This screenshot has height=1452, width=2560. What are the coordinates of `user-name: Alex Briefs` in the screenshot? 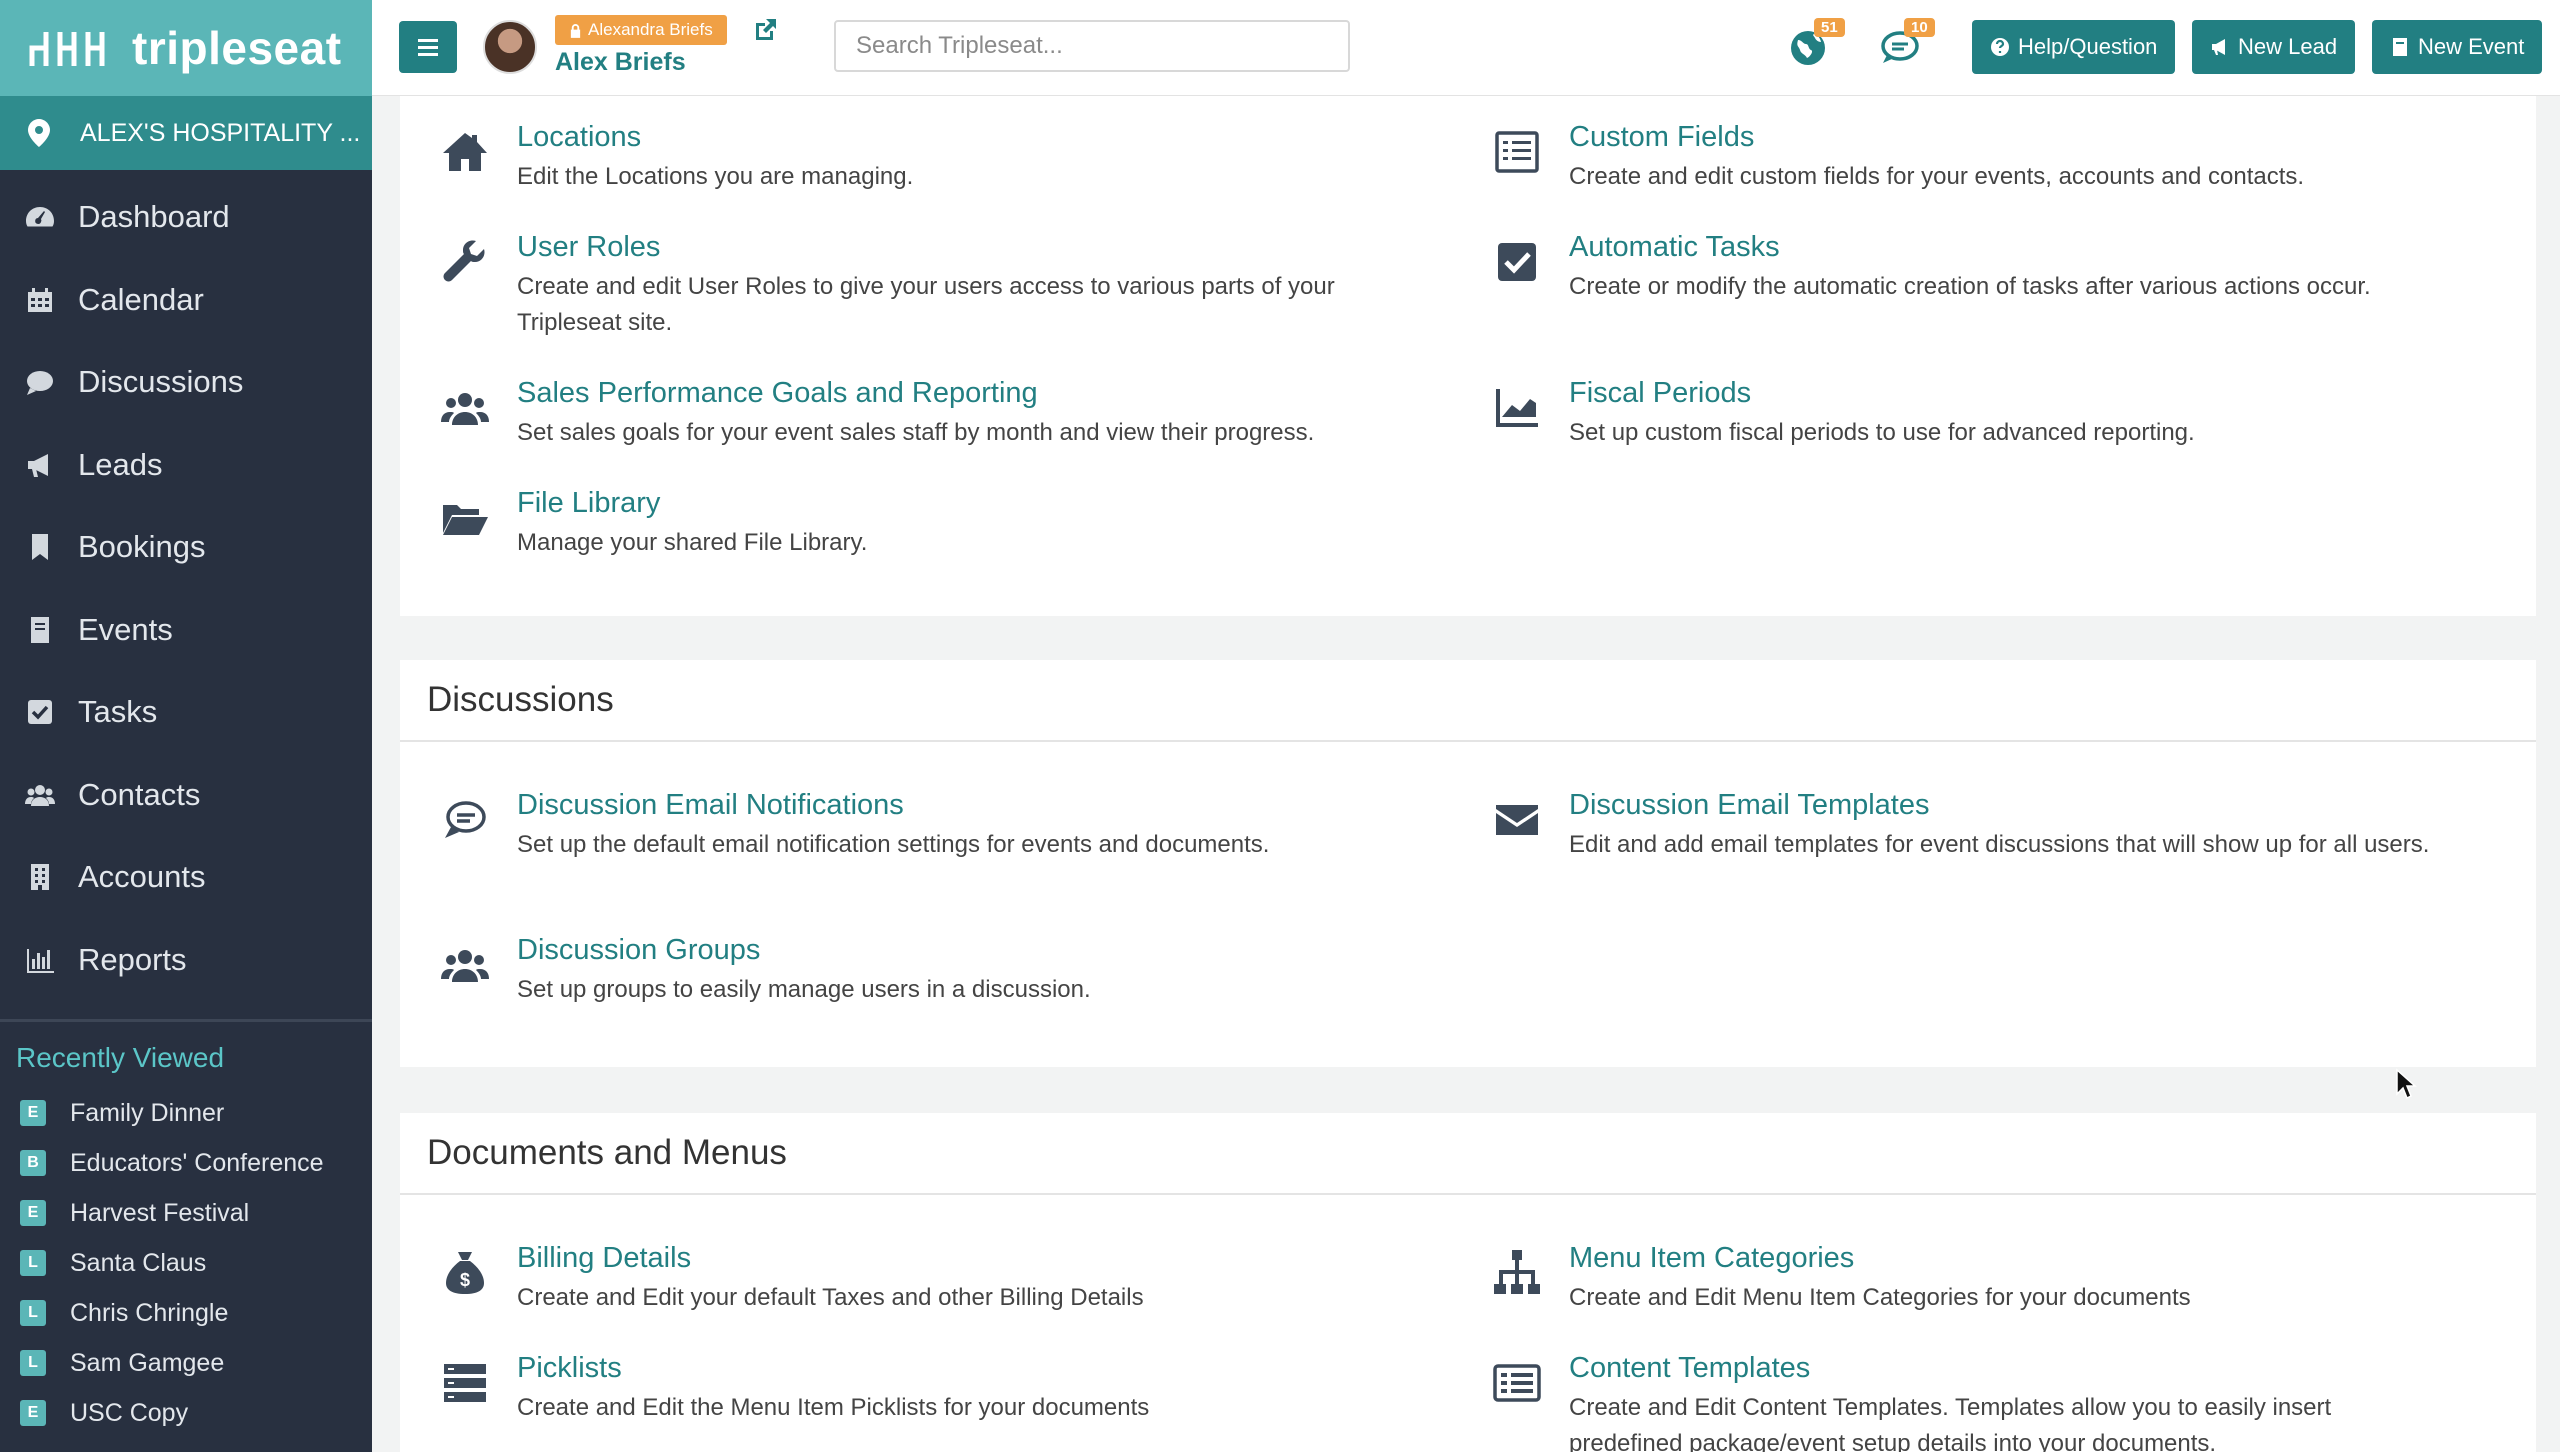 It's located at (620, 62).